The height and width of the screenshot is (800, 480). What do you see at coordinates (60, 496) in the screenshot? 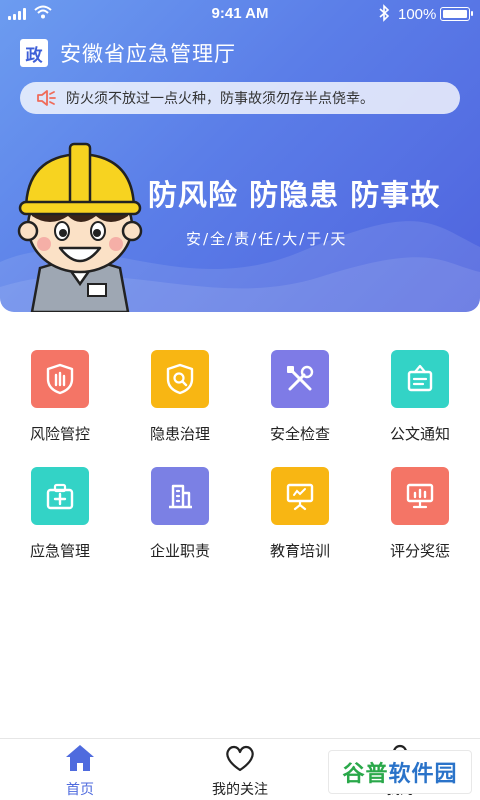
I see `first-aid-kit-icon` at bounding box center [60, 496].